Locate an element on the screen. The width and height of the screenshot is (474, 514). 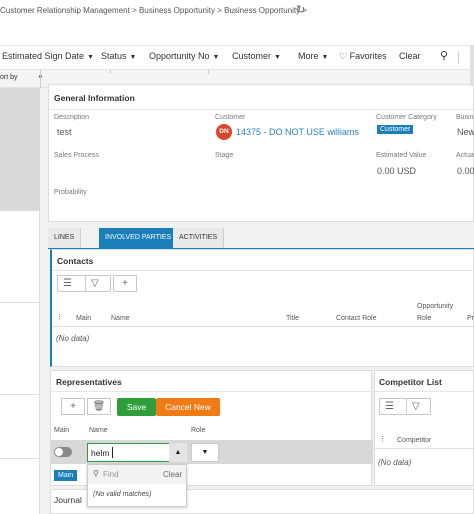
filter-more: More ▼ is located at coordinates (313, 56).